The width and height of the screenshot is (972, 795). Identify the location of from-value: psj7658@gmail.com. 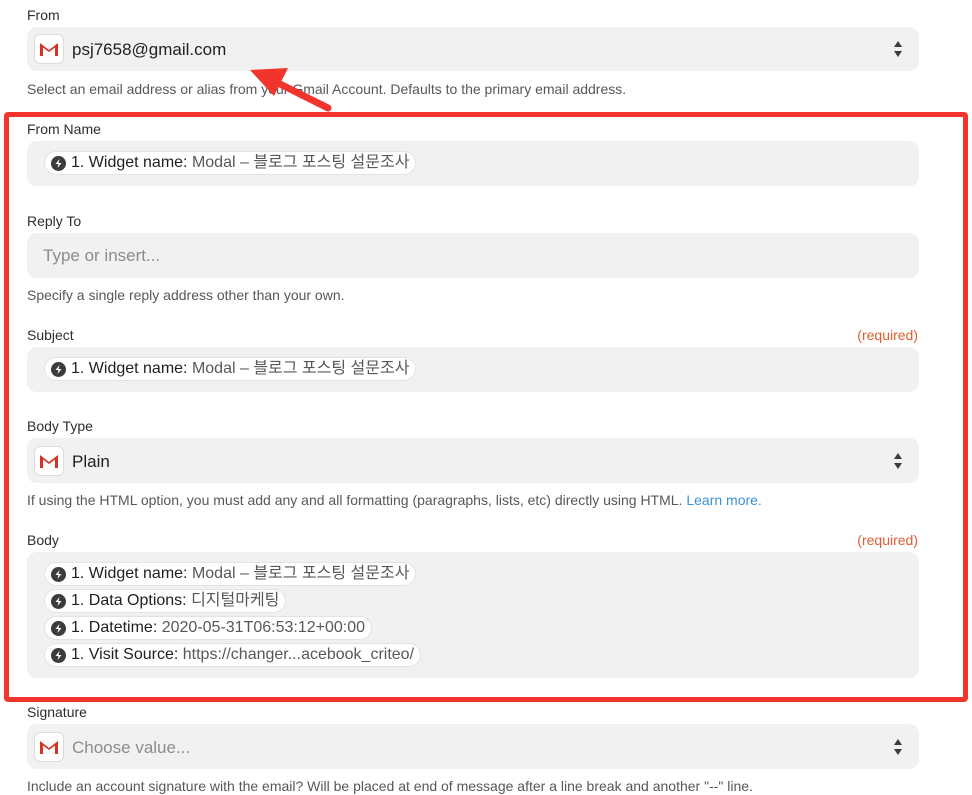
(149, 49).